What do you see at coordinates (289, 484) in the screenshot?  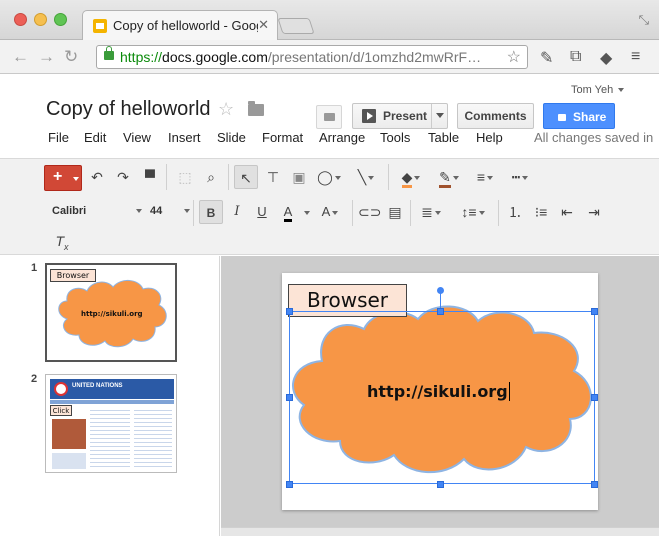 I see `resize-handle-sw` at bounding box center [289, 484].